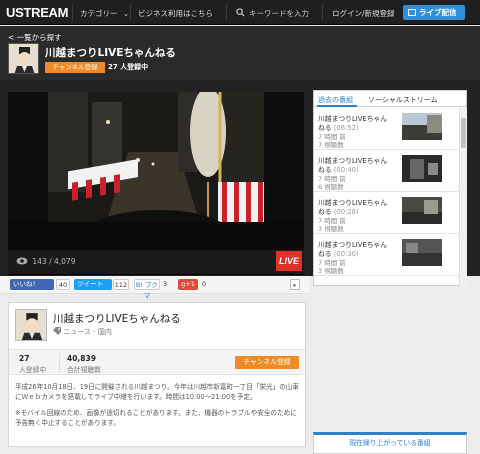 This screenshot has width=480, height=454. Describe the element at coordinates (463, 197) in the screenshot. I see `side-scrollbar` at that location.